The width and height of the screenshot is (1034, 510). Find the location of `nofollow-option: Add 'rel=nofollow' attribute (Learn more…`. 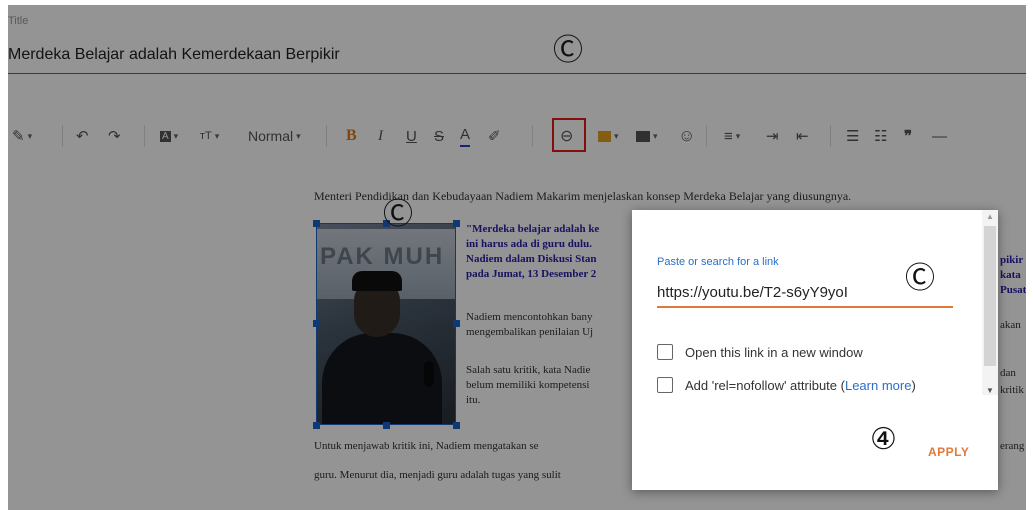

nofollow-option: Add 'rel=nofollow' attribute (Learn more… is located at coordinates (786, 385).